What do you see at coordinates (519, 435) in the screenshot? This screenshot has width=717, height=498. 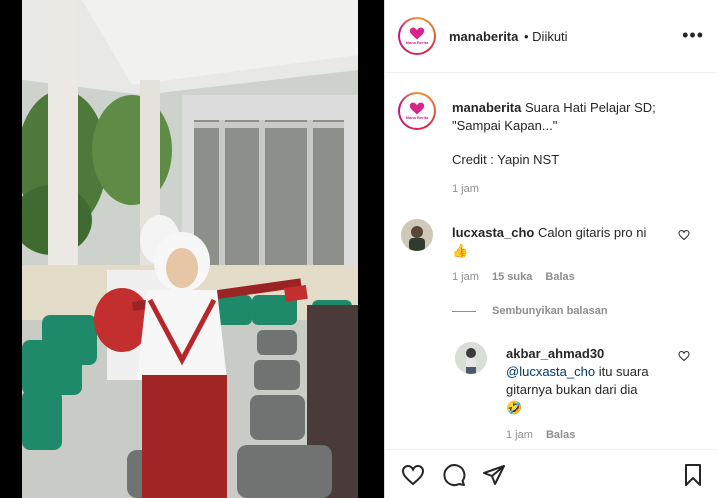 I see `reply-timestamp: 1 jam` at bounding box center [519, 435].